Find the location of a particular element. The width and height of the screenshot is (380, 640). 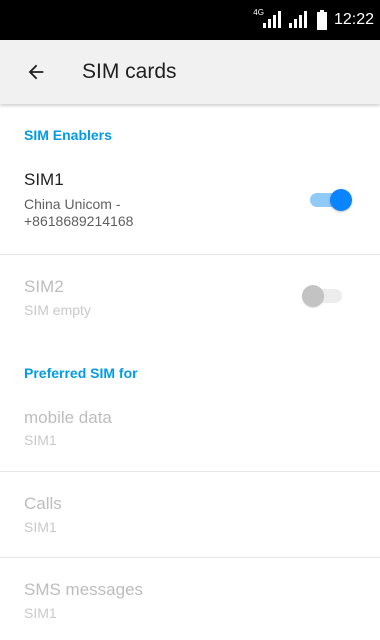

sim1-title: SIM1 is located at coordinates (44, 179).